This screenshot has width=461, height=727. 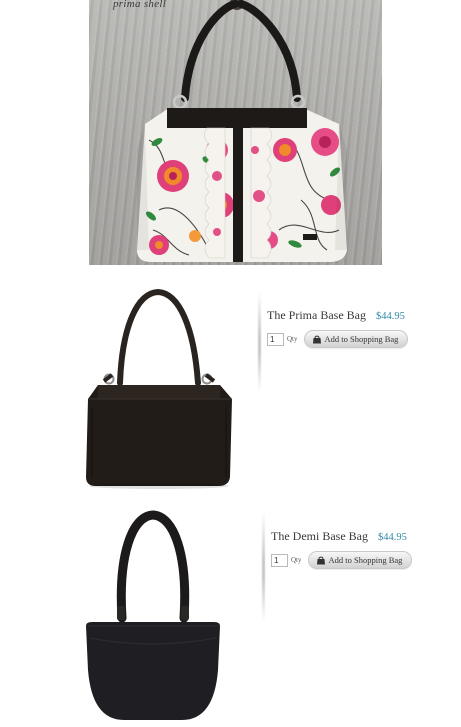 I want to click on demi-base-bag-illustration, so click(x=153, y=615).